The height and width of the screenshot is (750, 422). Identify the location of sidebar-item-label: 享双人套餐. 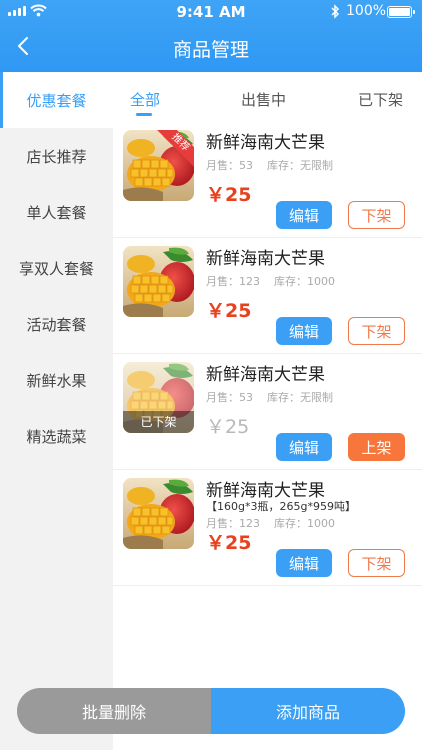
(56, 268).